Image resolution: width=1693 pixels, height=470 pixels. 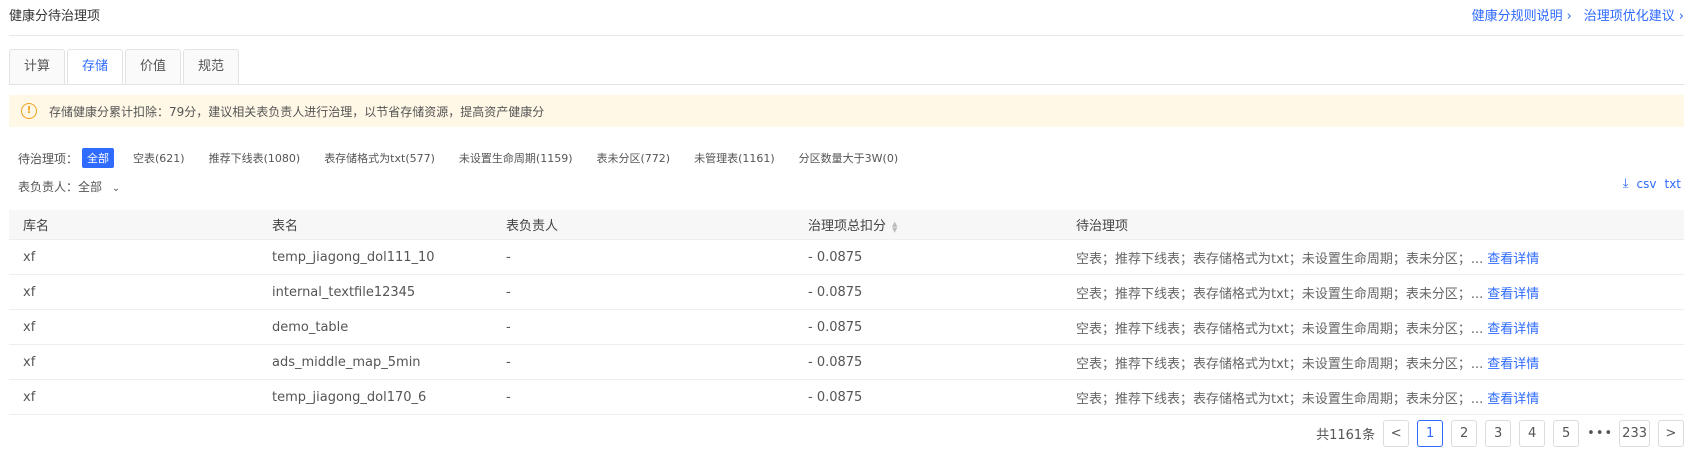 I want to click on tab-bar: 计算 存储 价值 规范, so click(x=125, y=67).